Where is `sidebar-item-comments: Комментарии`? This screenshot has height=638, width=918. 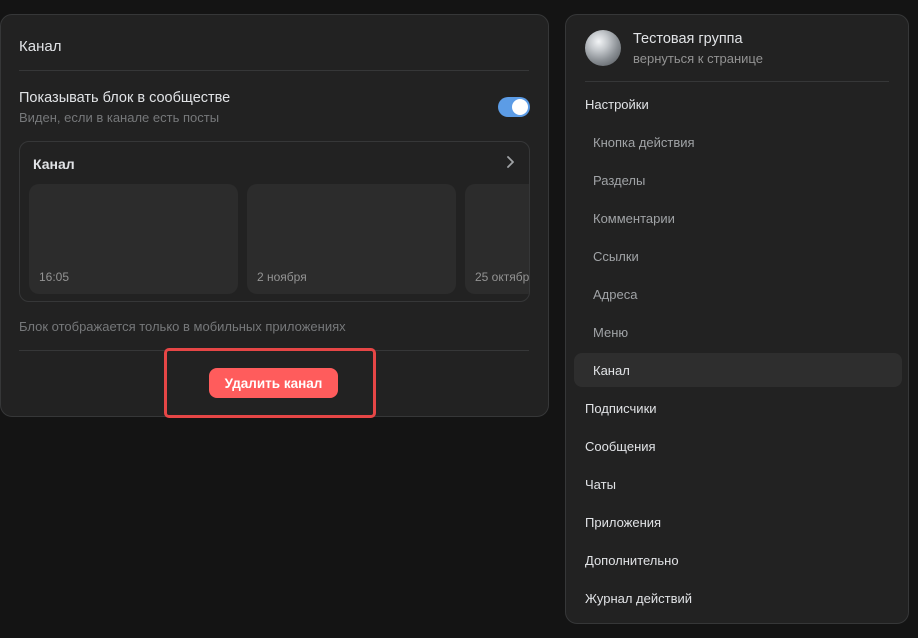
sidebar-item-comments: Комментарии is located at coordinates (738, 218).